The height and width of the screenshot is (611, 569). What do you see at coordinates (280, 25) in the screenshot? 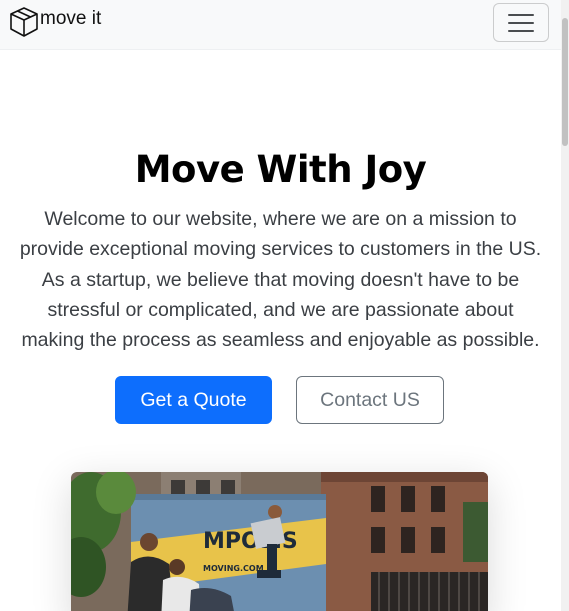
I see `navbar: move it` at bounding box center [280, 25].